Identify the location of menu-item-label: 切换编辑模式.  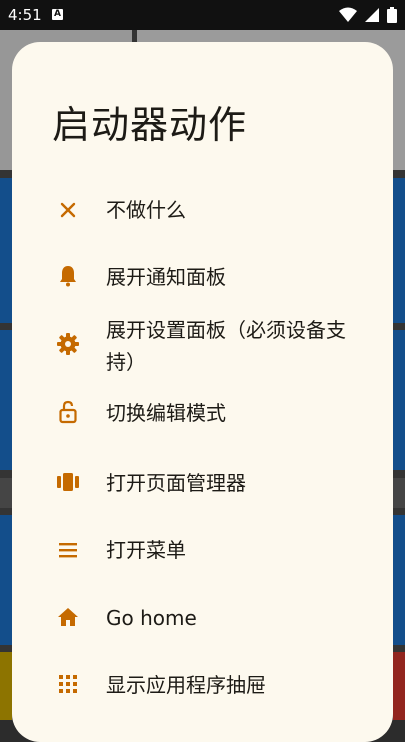
(166, 413).